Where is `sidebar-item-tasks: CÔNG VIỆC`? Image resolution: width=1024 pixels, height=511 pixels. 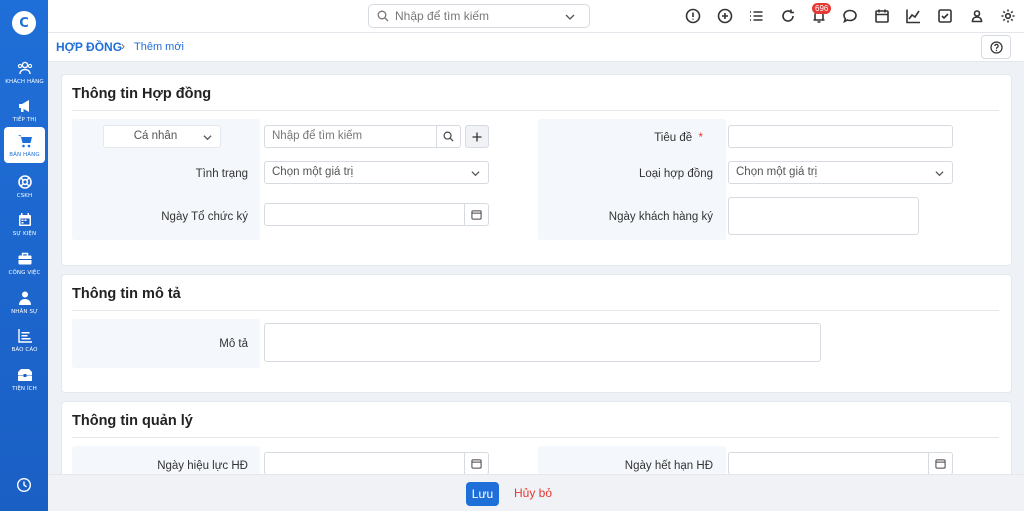
sidebar-item-tasks: CÔNG VIỆC is located at coordinates (24, 263).